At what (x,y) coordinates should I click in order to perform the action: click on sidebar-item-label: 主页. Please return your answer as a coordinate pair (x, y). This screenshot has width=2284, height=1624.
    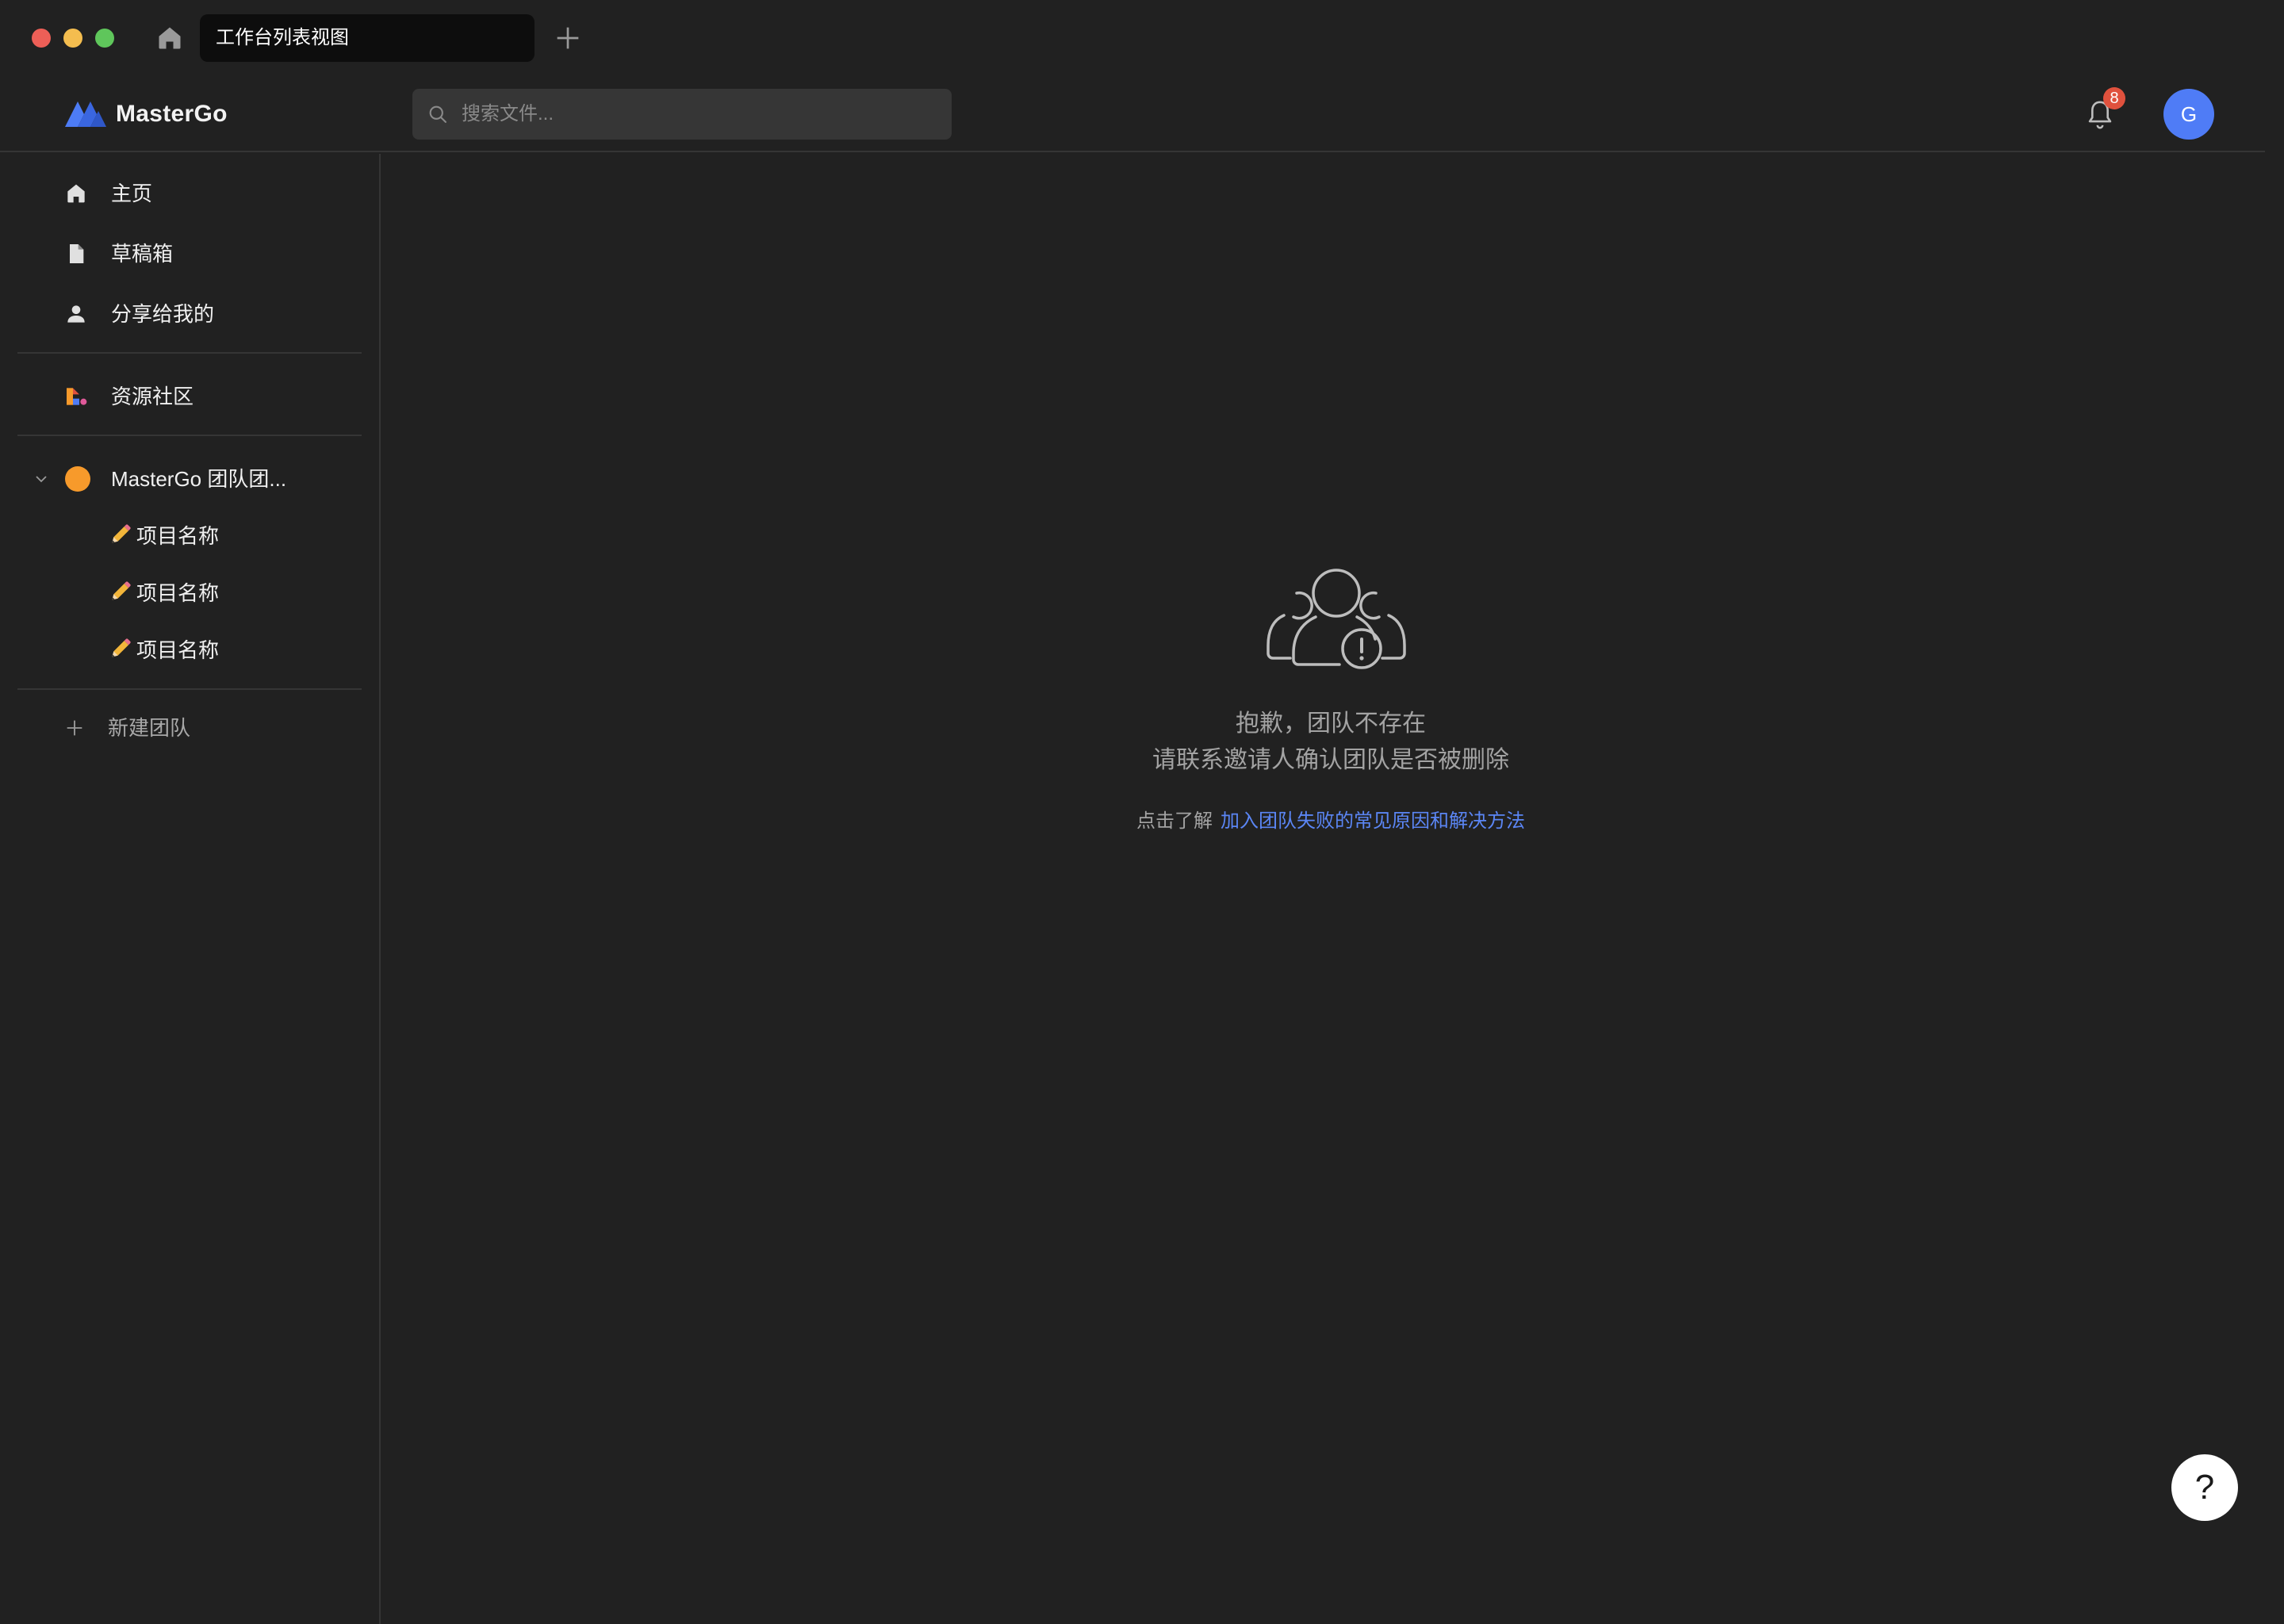
    Looking at the image, I should click on (132, 193).